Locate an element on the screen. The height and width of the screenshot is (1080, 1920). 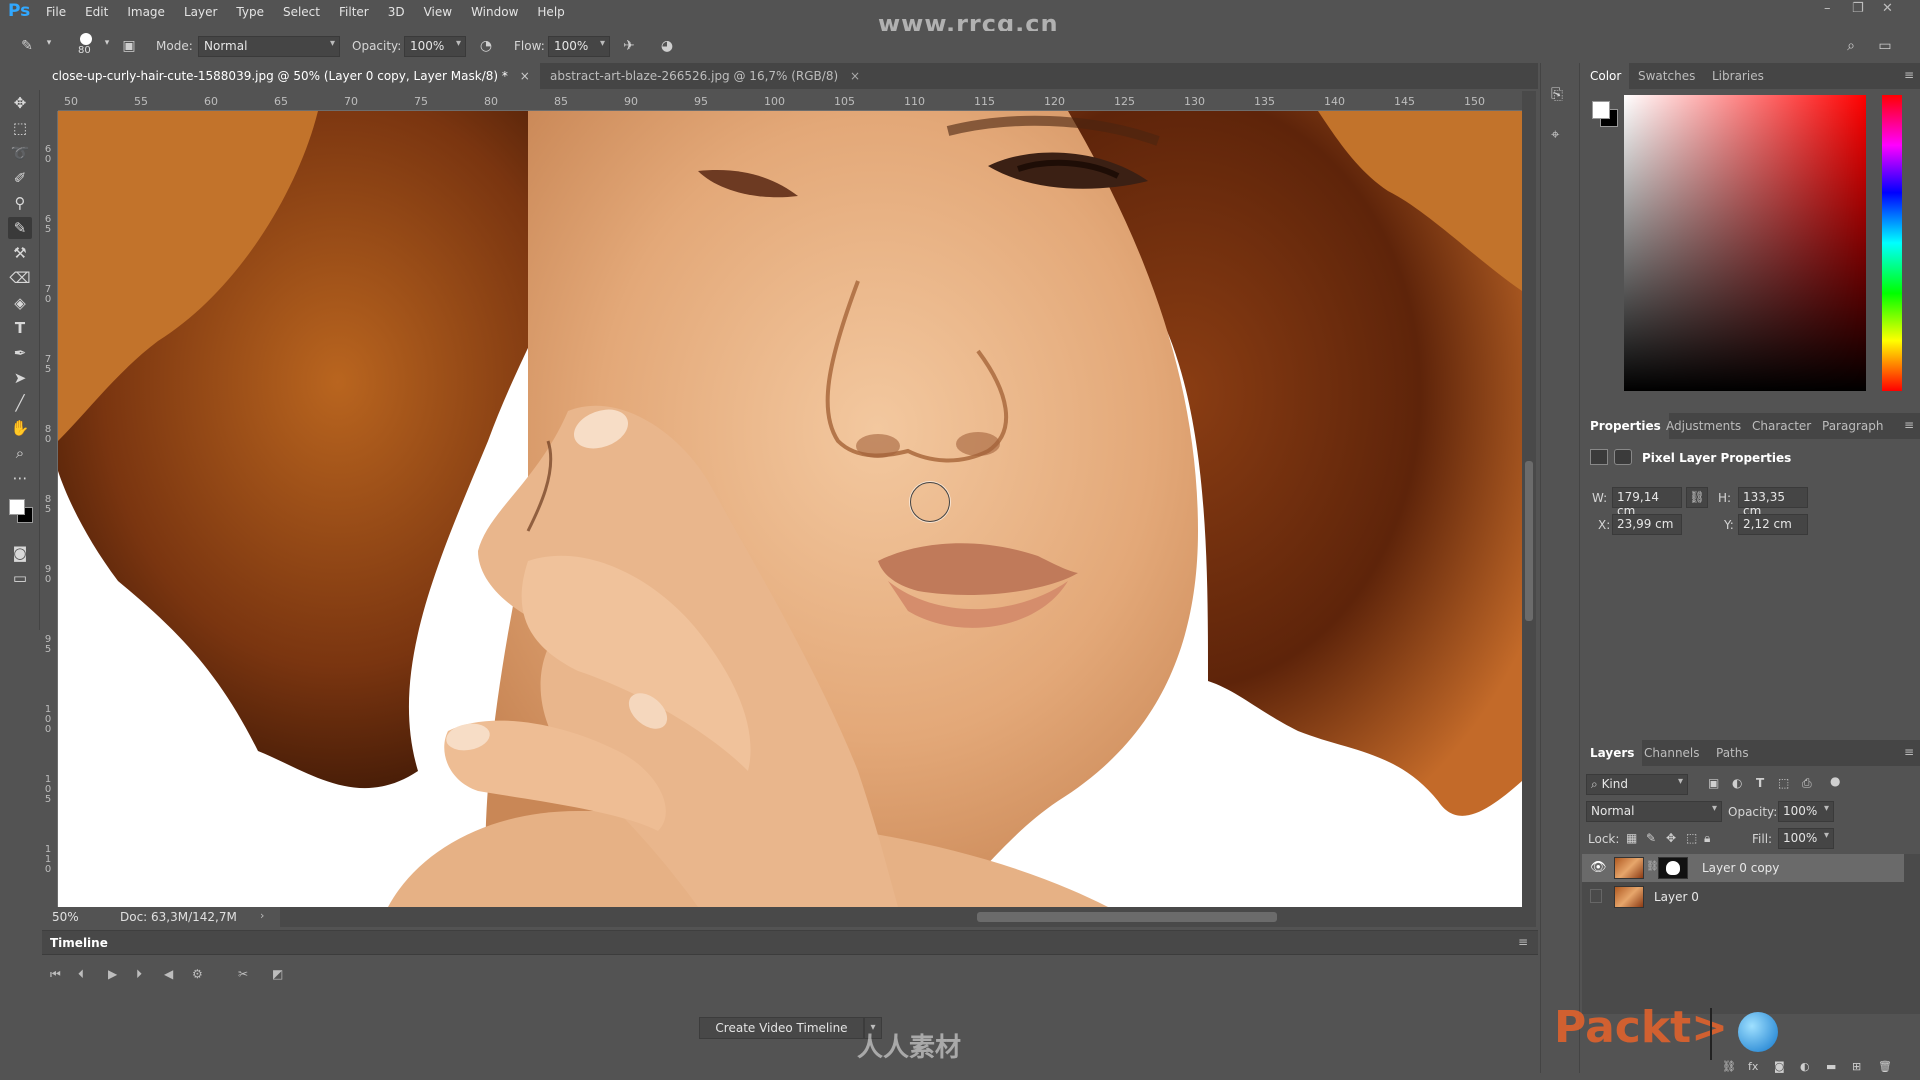
audio-icon: ◀ is located at coordinates (168, 974).